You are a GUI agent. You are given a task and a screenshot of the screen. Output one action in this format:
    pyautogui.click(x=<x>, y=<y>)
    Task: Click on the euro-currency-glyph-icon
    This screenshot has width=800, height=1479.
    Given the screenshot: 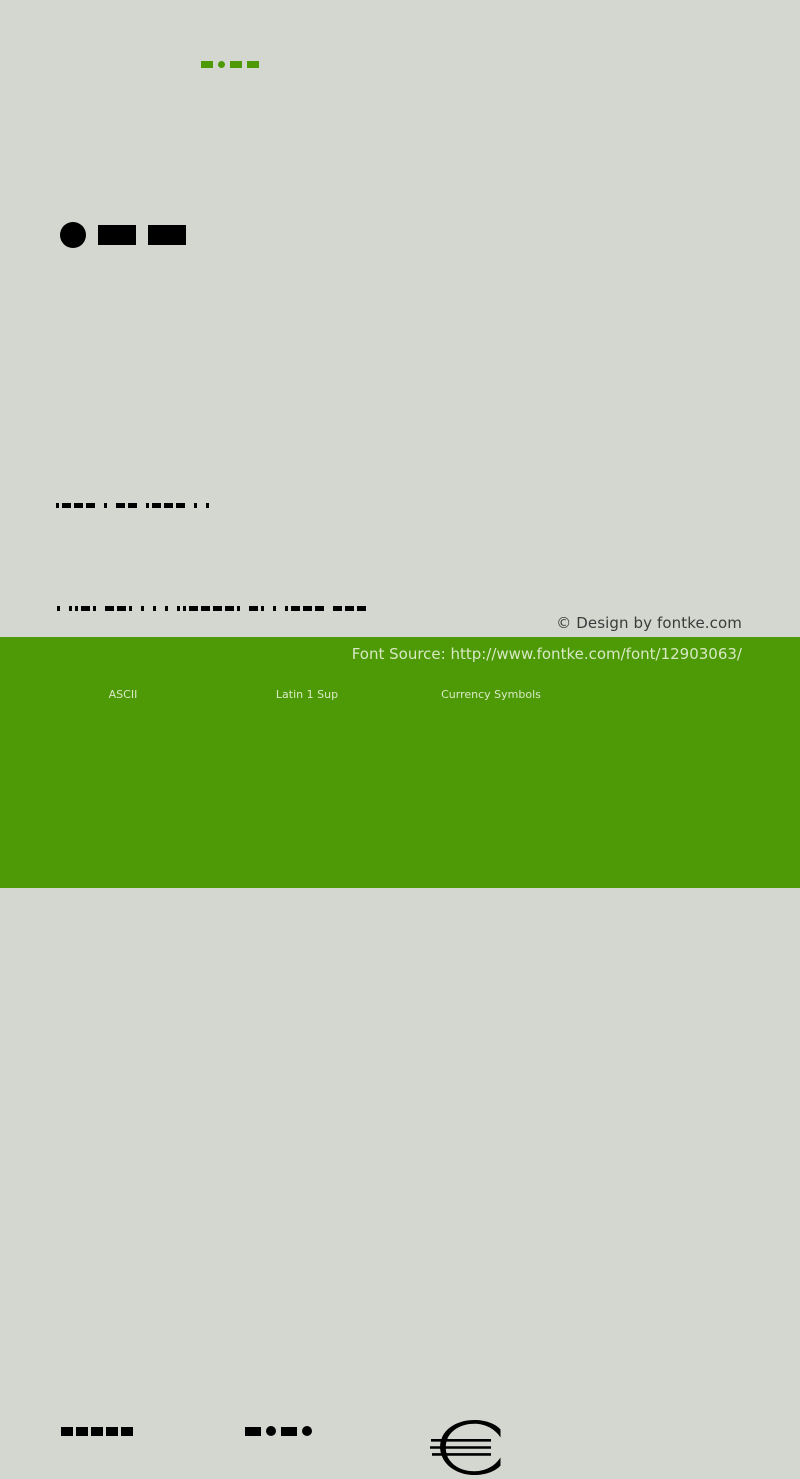 What is the action you would take?
    pyautogui.click(x=465, y=1447)
    